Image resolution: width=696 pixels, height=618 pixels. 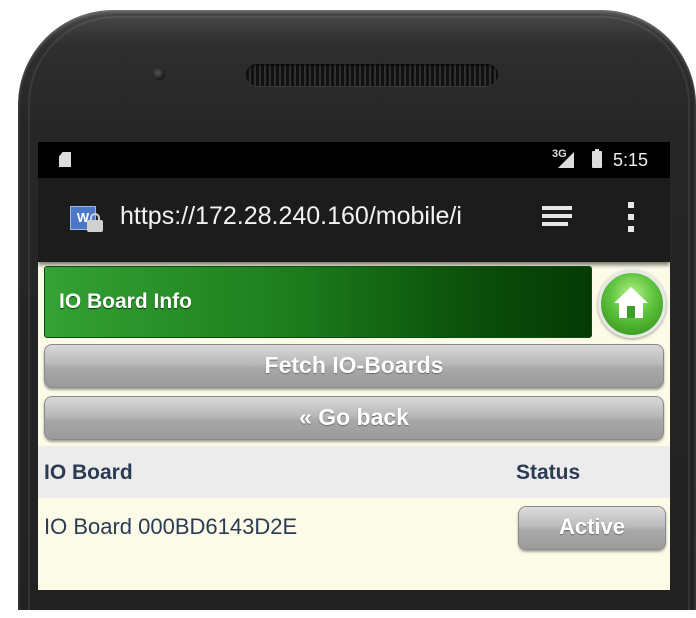 I want to click on home-button, so click(x=632, y=304).